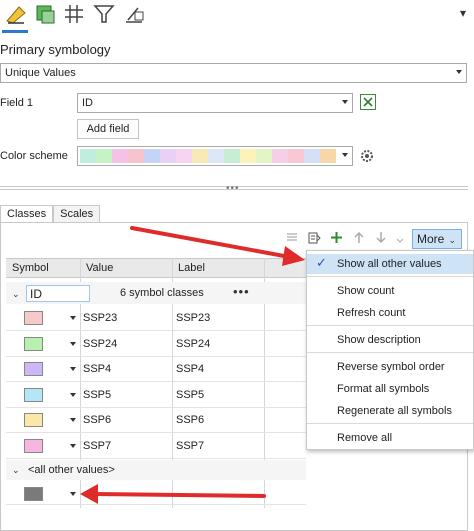 The image size is (474, 531). Describe the element at coordinates (400, 241) in the screenshot. I see `collapse-icon` at that location.